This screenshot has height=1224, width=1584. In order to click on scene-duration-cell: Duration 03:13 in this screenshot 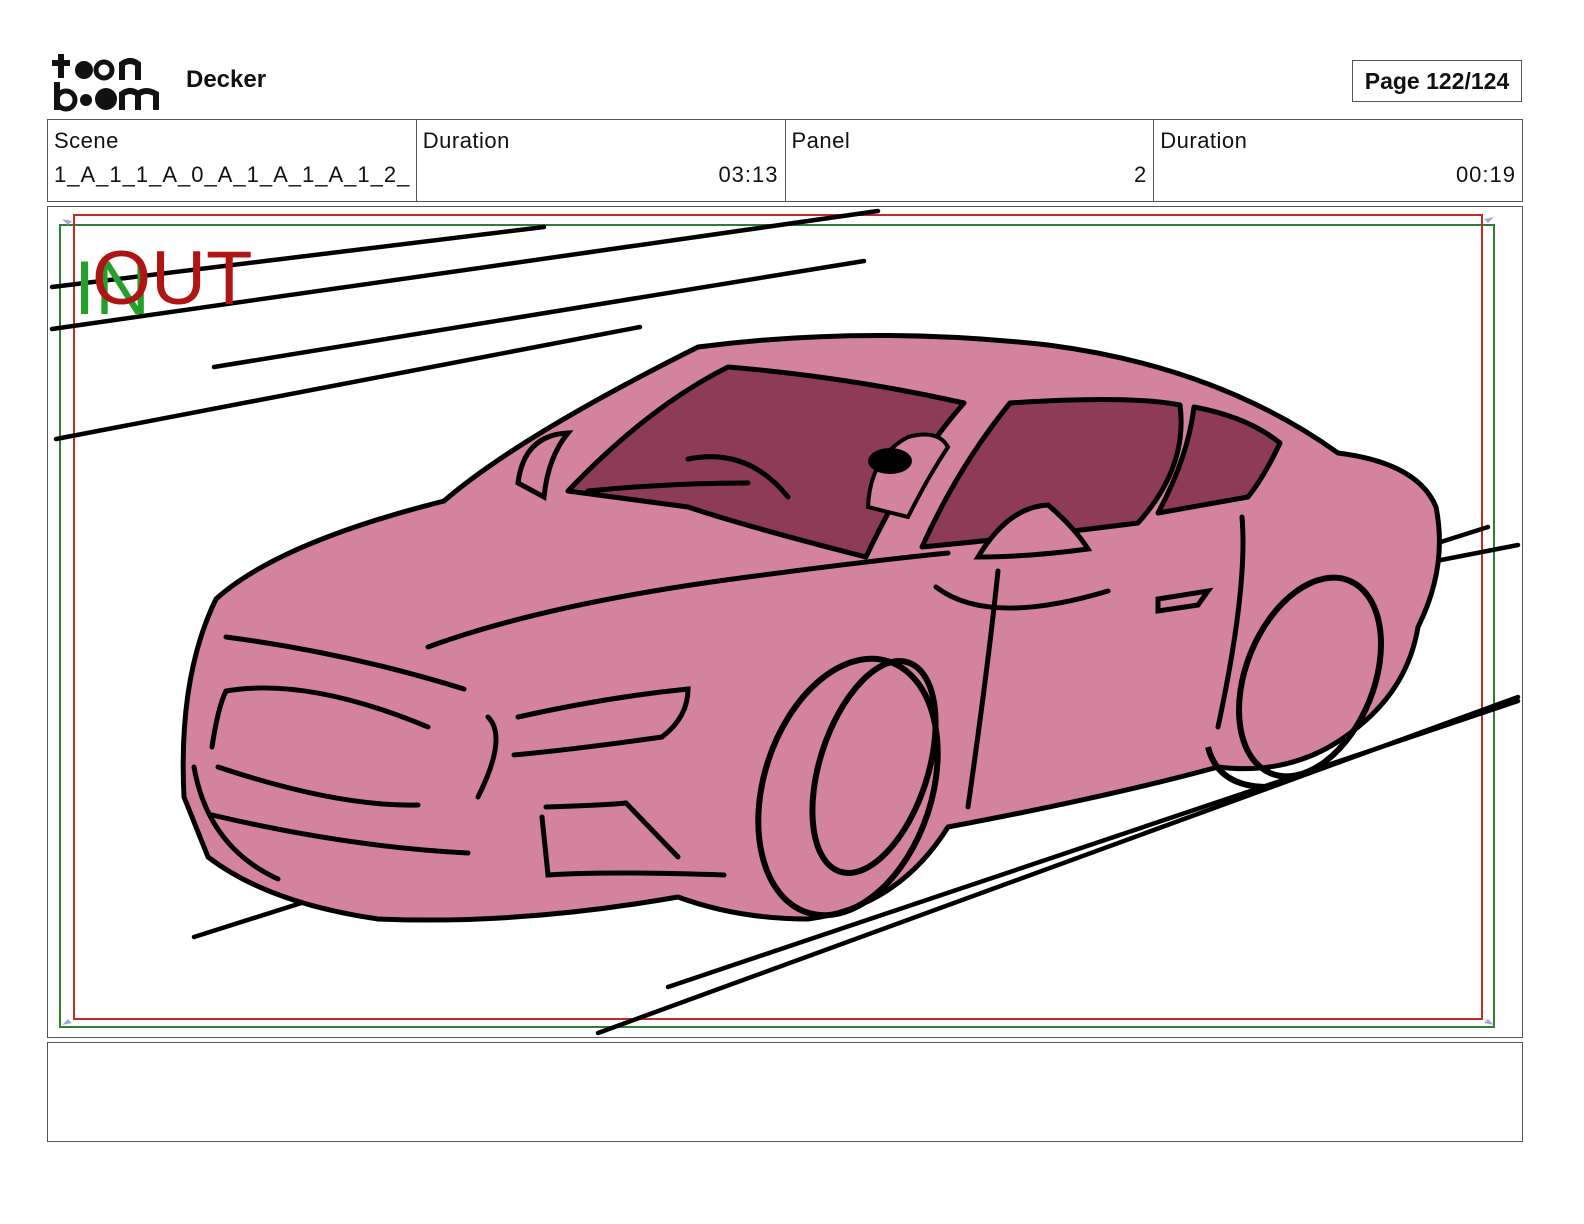, I will do `click(600, 160)`.